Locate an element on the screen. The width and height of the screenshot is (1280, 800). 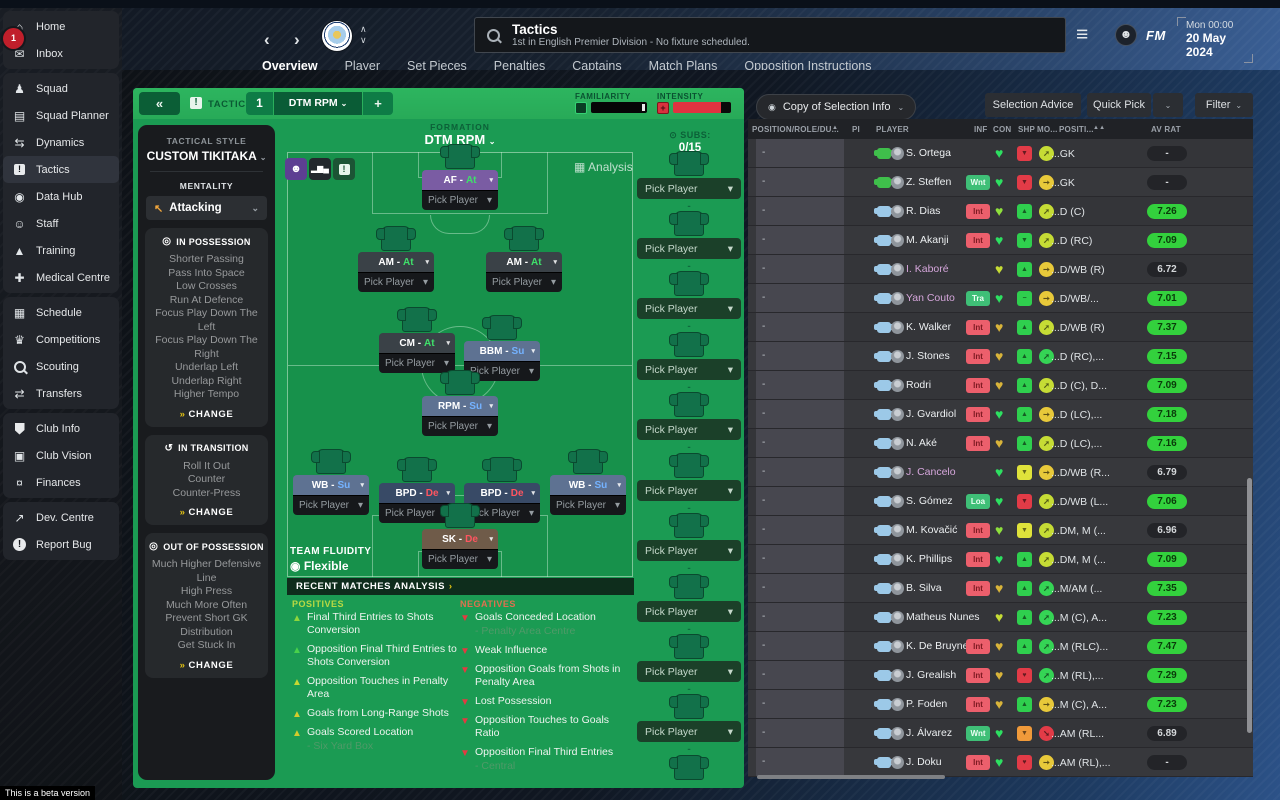
tactical-style-dropdown: CUSTOM TIKITAKA ⌄ is located at coordinates (206, 156).